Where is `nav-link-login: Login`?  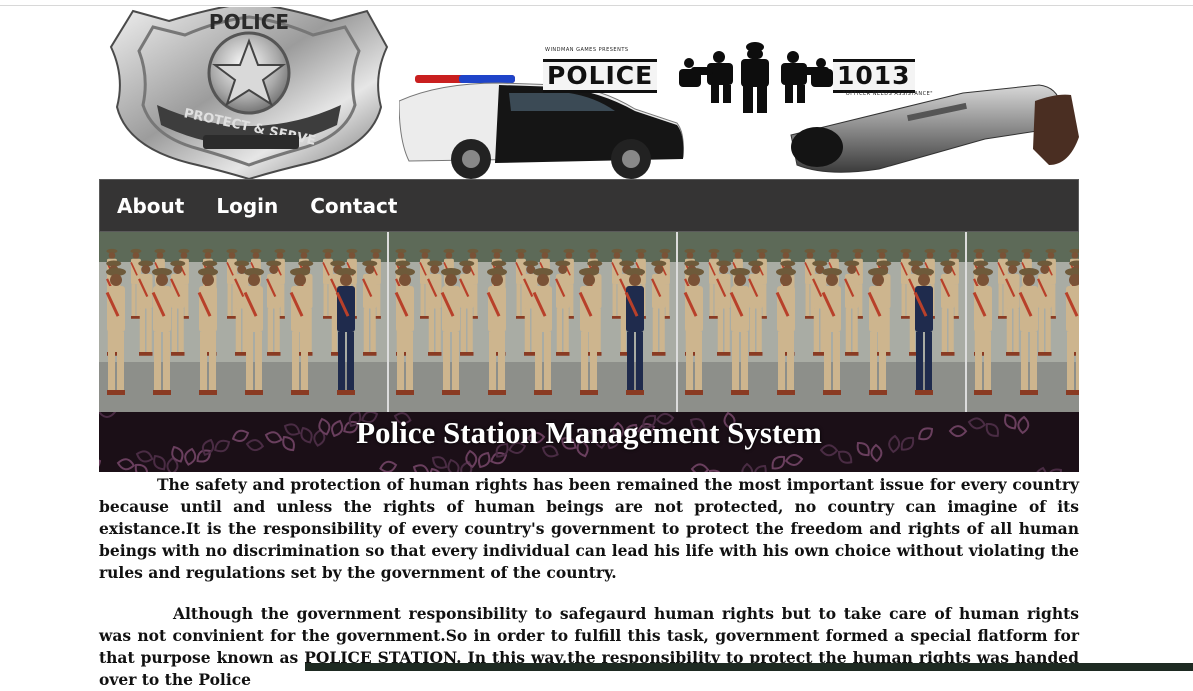 nav-link-login: Login is located at coordinates (247, 206).